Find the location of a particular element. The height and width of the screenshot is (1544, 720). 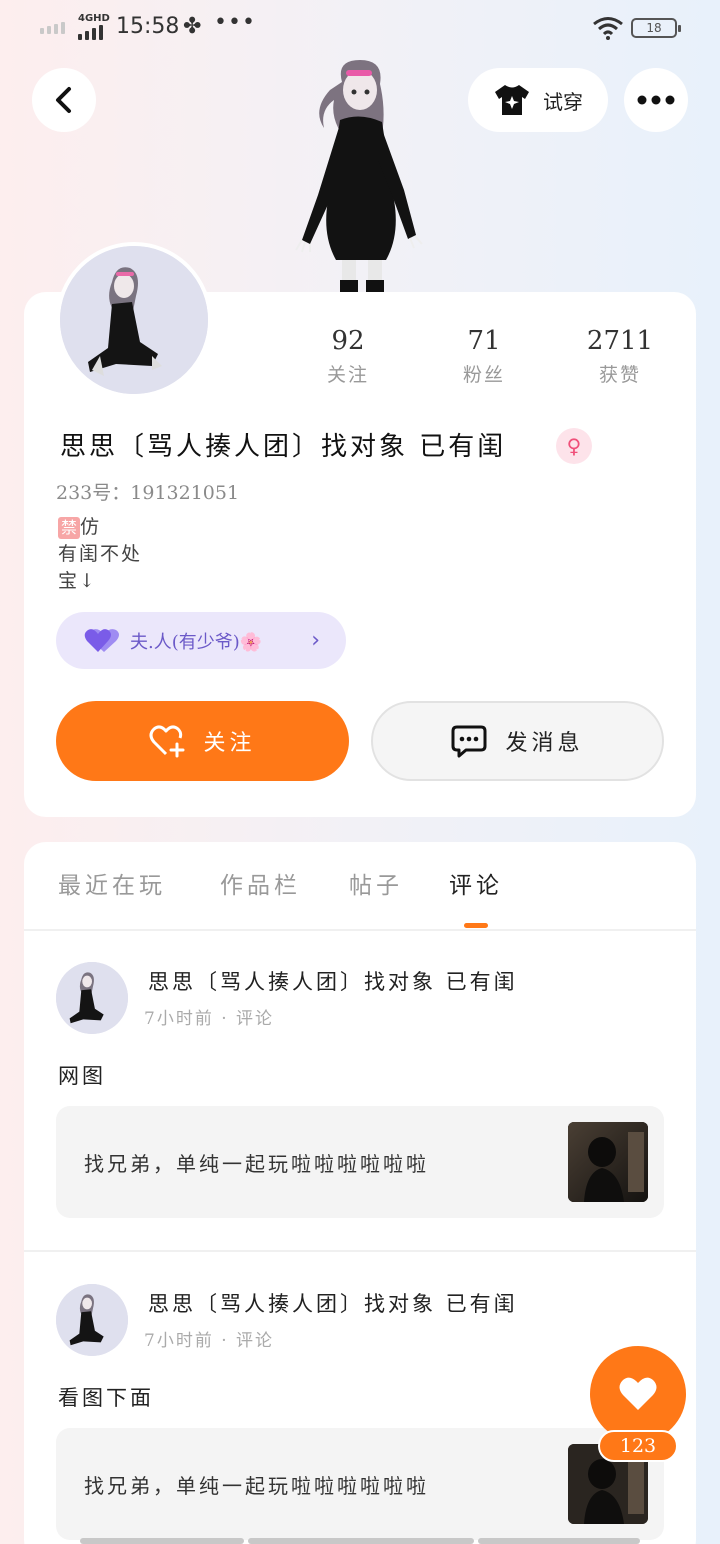

network-type: 4GHD is located at coordinates (94, 18).